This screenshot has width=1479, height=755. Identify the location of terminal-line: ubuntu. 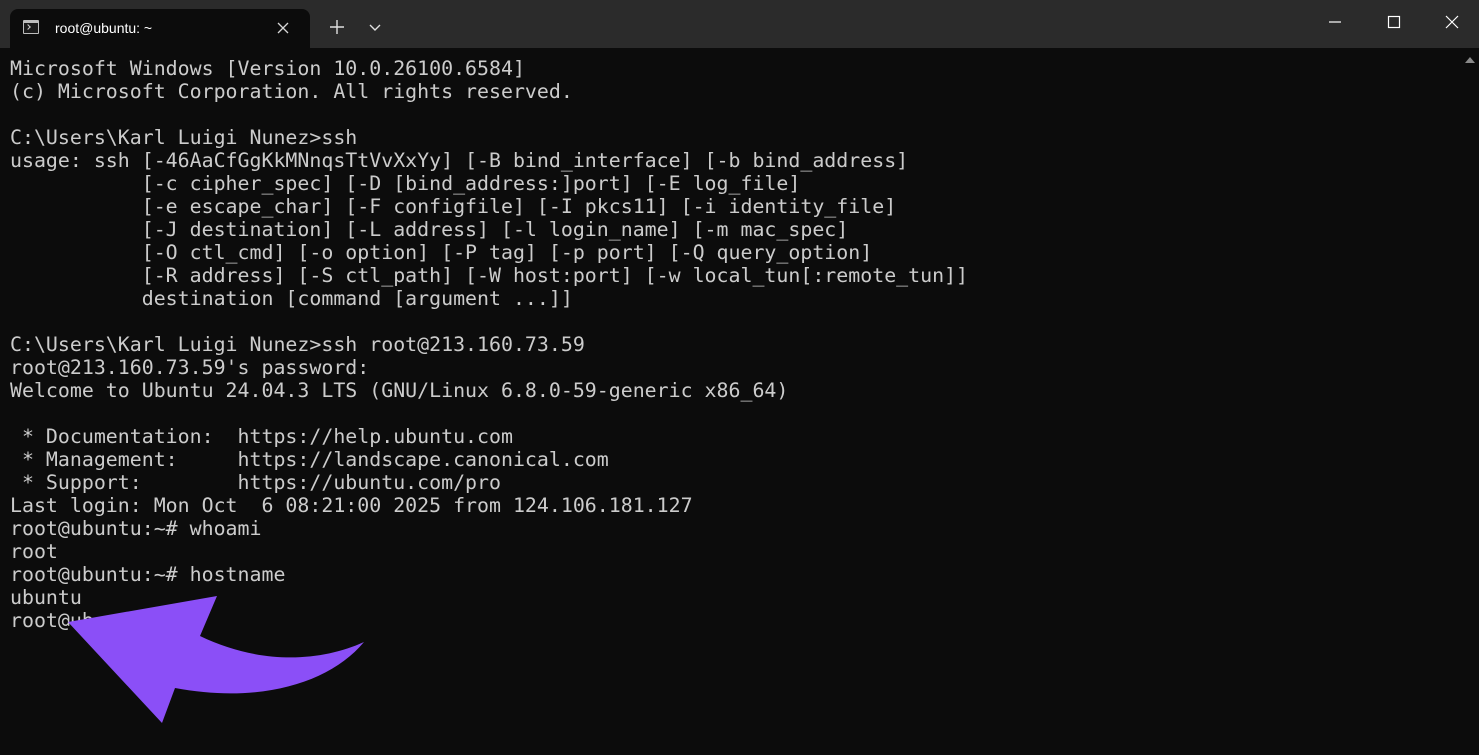
(46, 597).